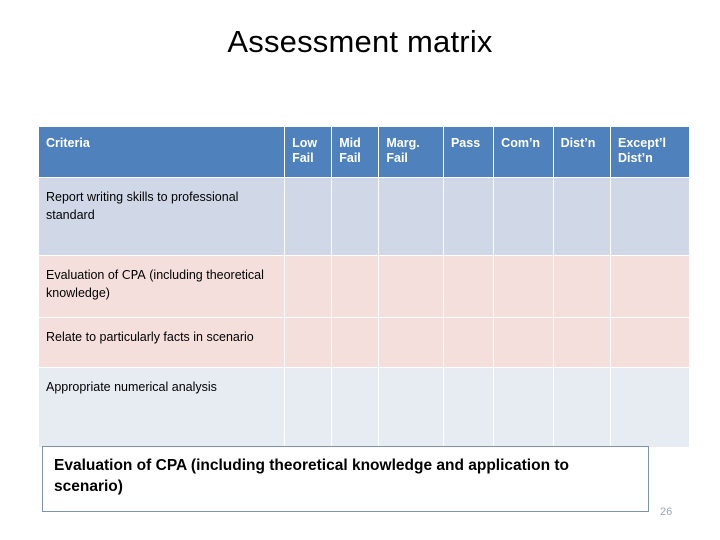 This screenshot has height=540, width=720. Describe the element at coordinates (303, 158) in the screenshot. I see `column-header-low-fail-line2: Fail` at that location.